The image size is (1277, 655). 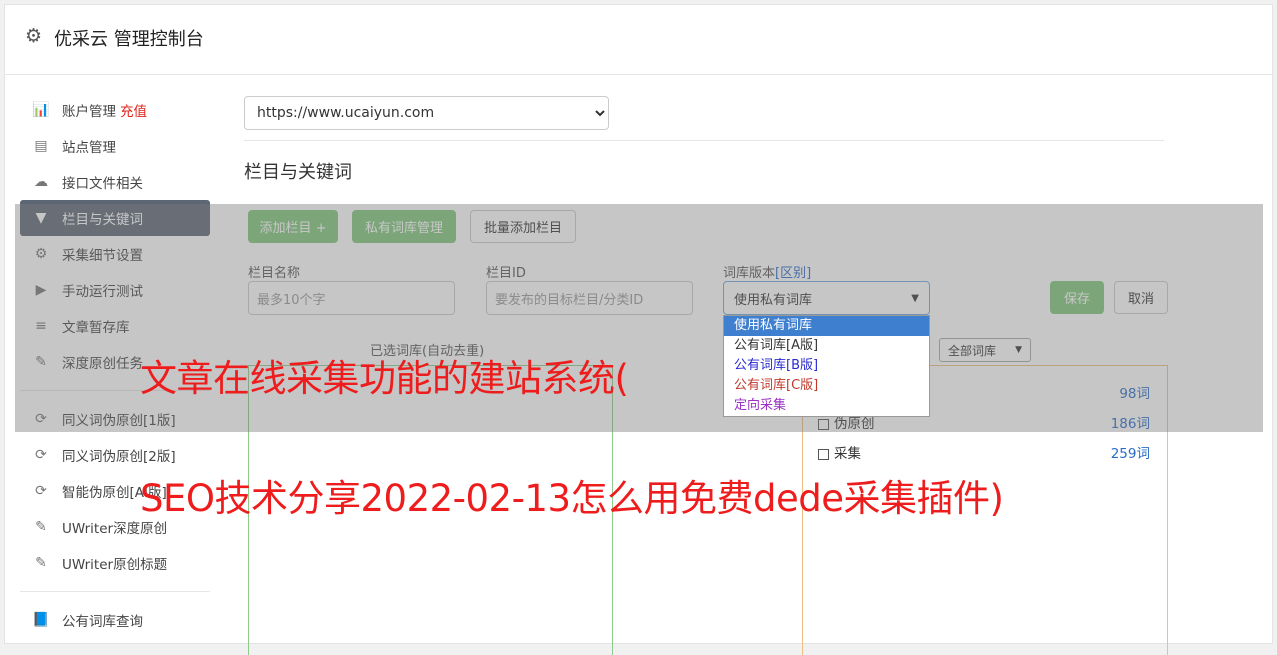 I want to click on divider, so click(x=704, y=140).